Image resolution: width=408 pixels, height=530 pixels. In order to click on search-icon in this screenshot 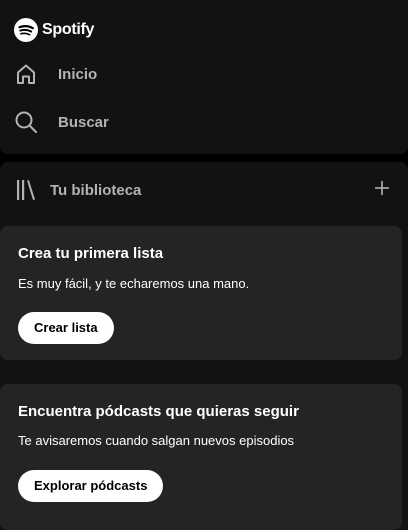, I will do `click(26, 122)`.